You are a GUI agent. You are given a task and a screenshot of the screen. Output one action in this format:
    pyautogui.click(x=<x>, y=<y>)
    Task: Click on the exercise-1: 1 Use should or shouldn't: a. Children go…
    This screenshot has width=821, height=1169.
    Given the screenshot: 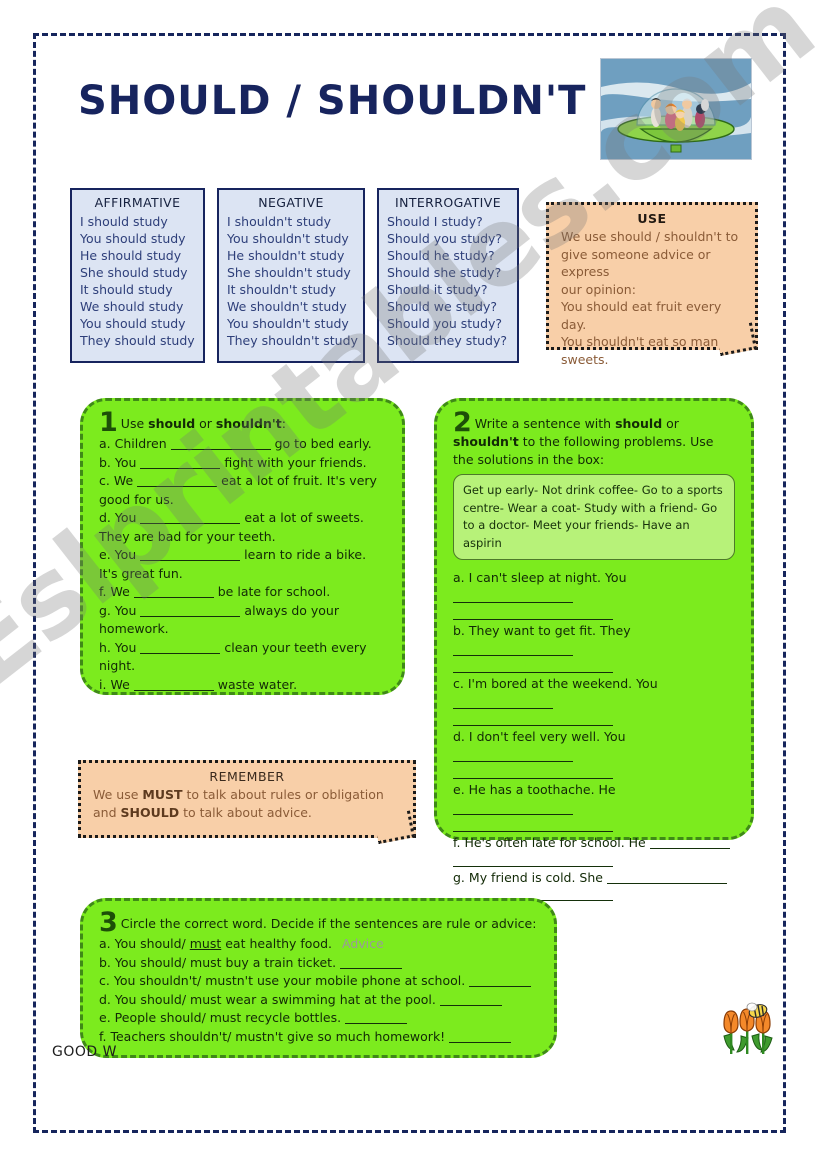 What is the action you would take?
    pyautogui.click(x=242, y=546)
    